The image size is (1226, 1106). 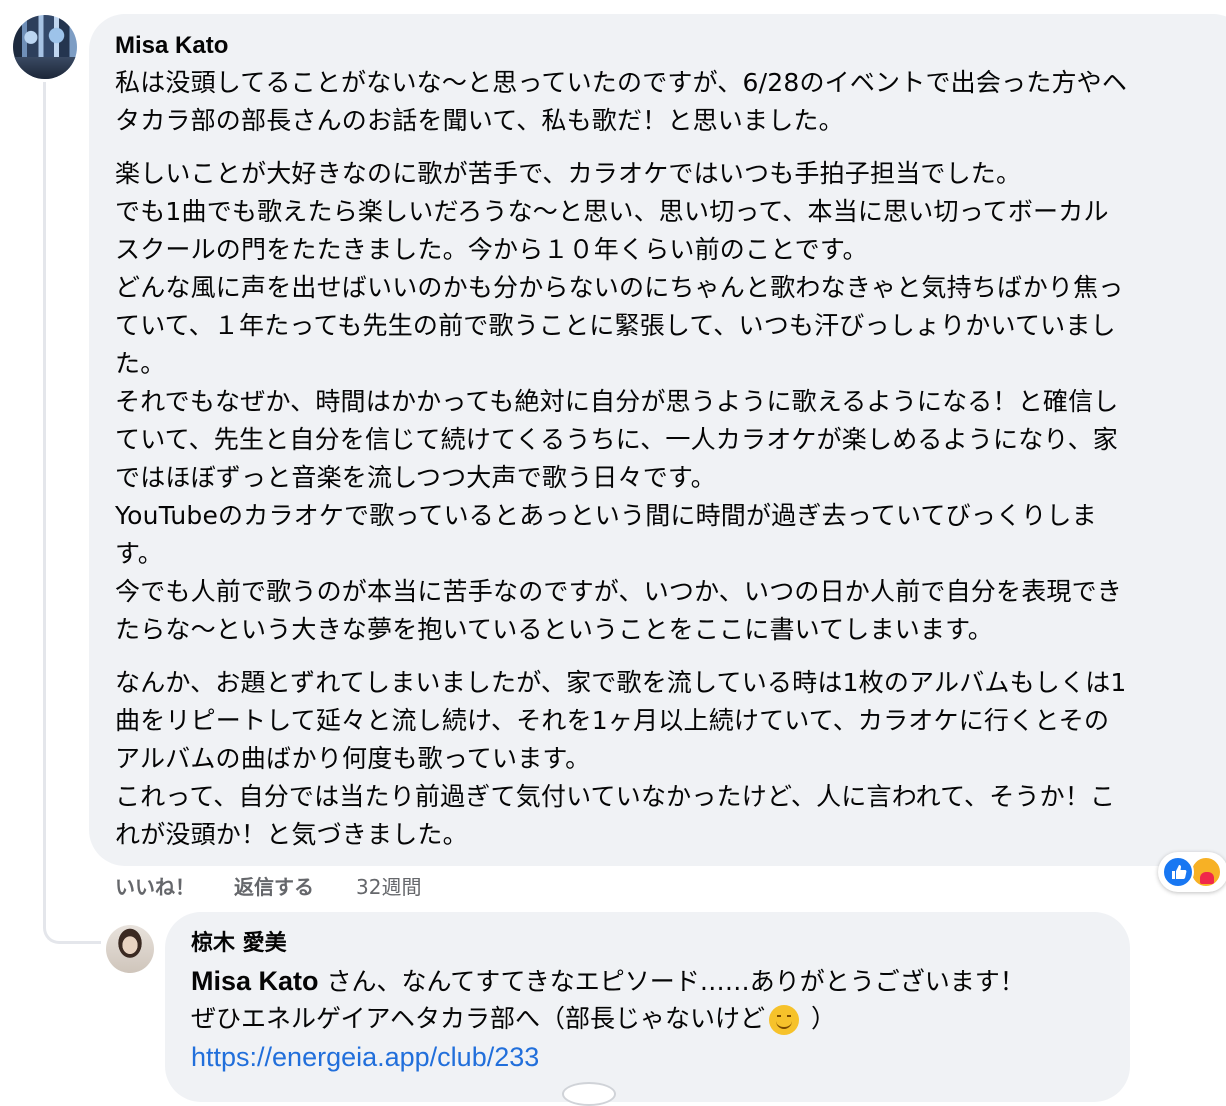 I want to click on reply-text-line: https://energeia.app/club/233, so click(x=365, y=1057).